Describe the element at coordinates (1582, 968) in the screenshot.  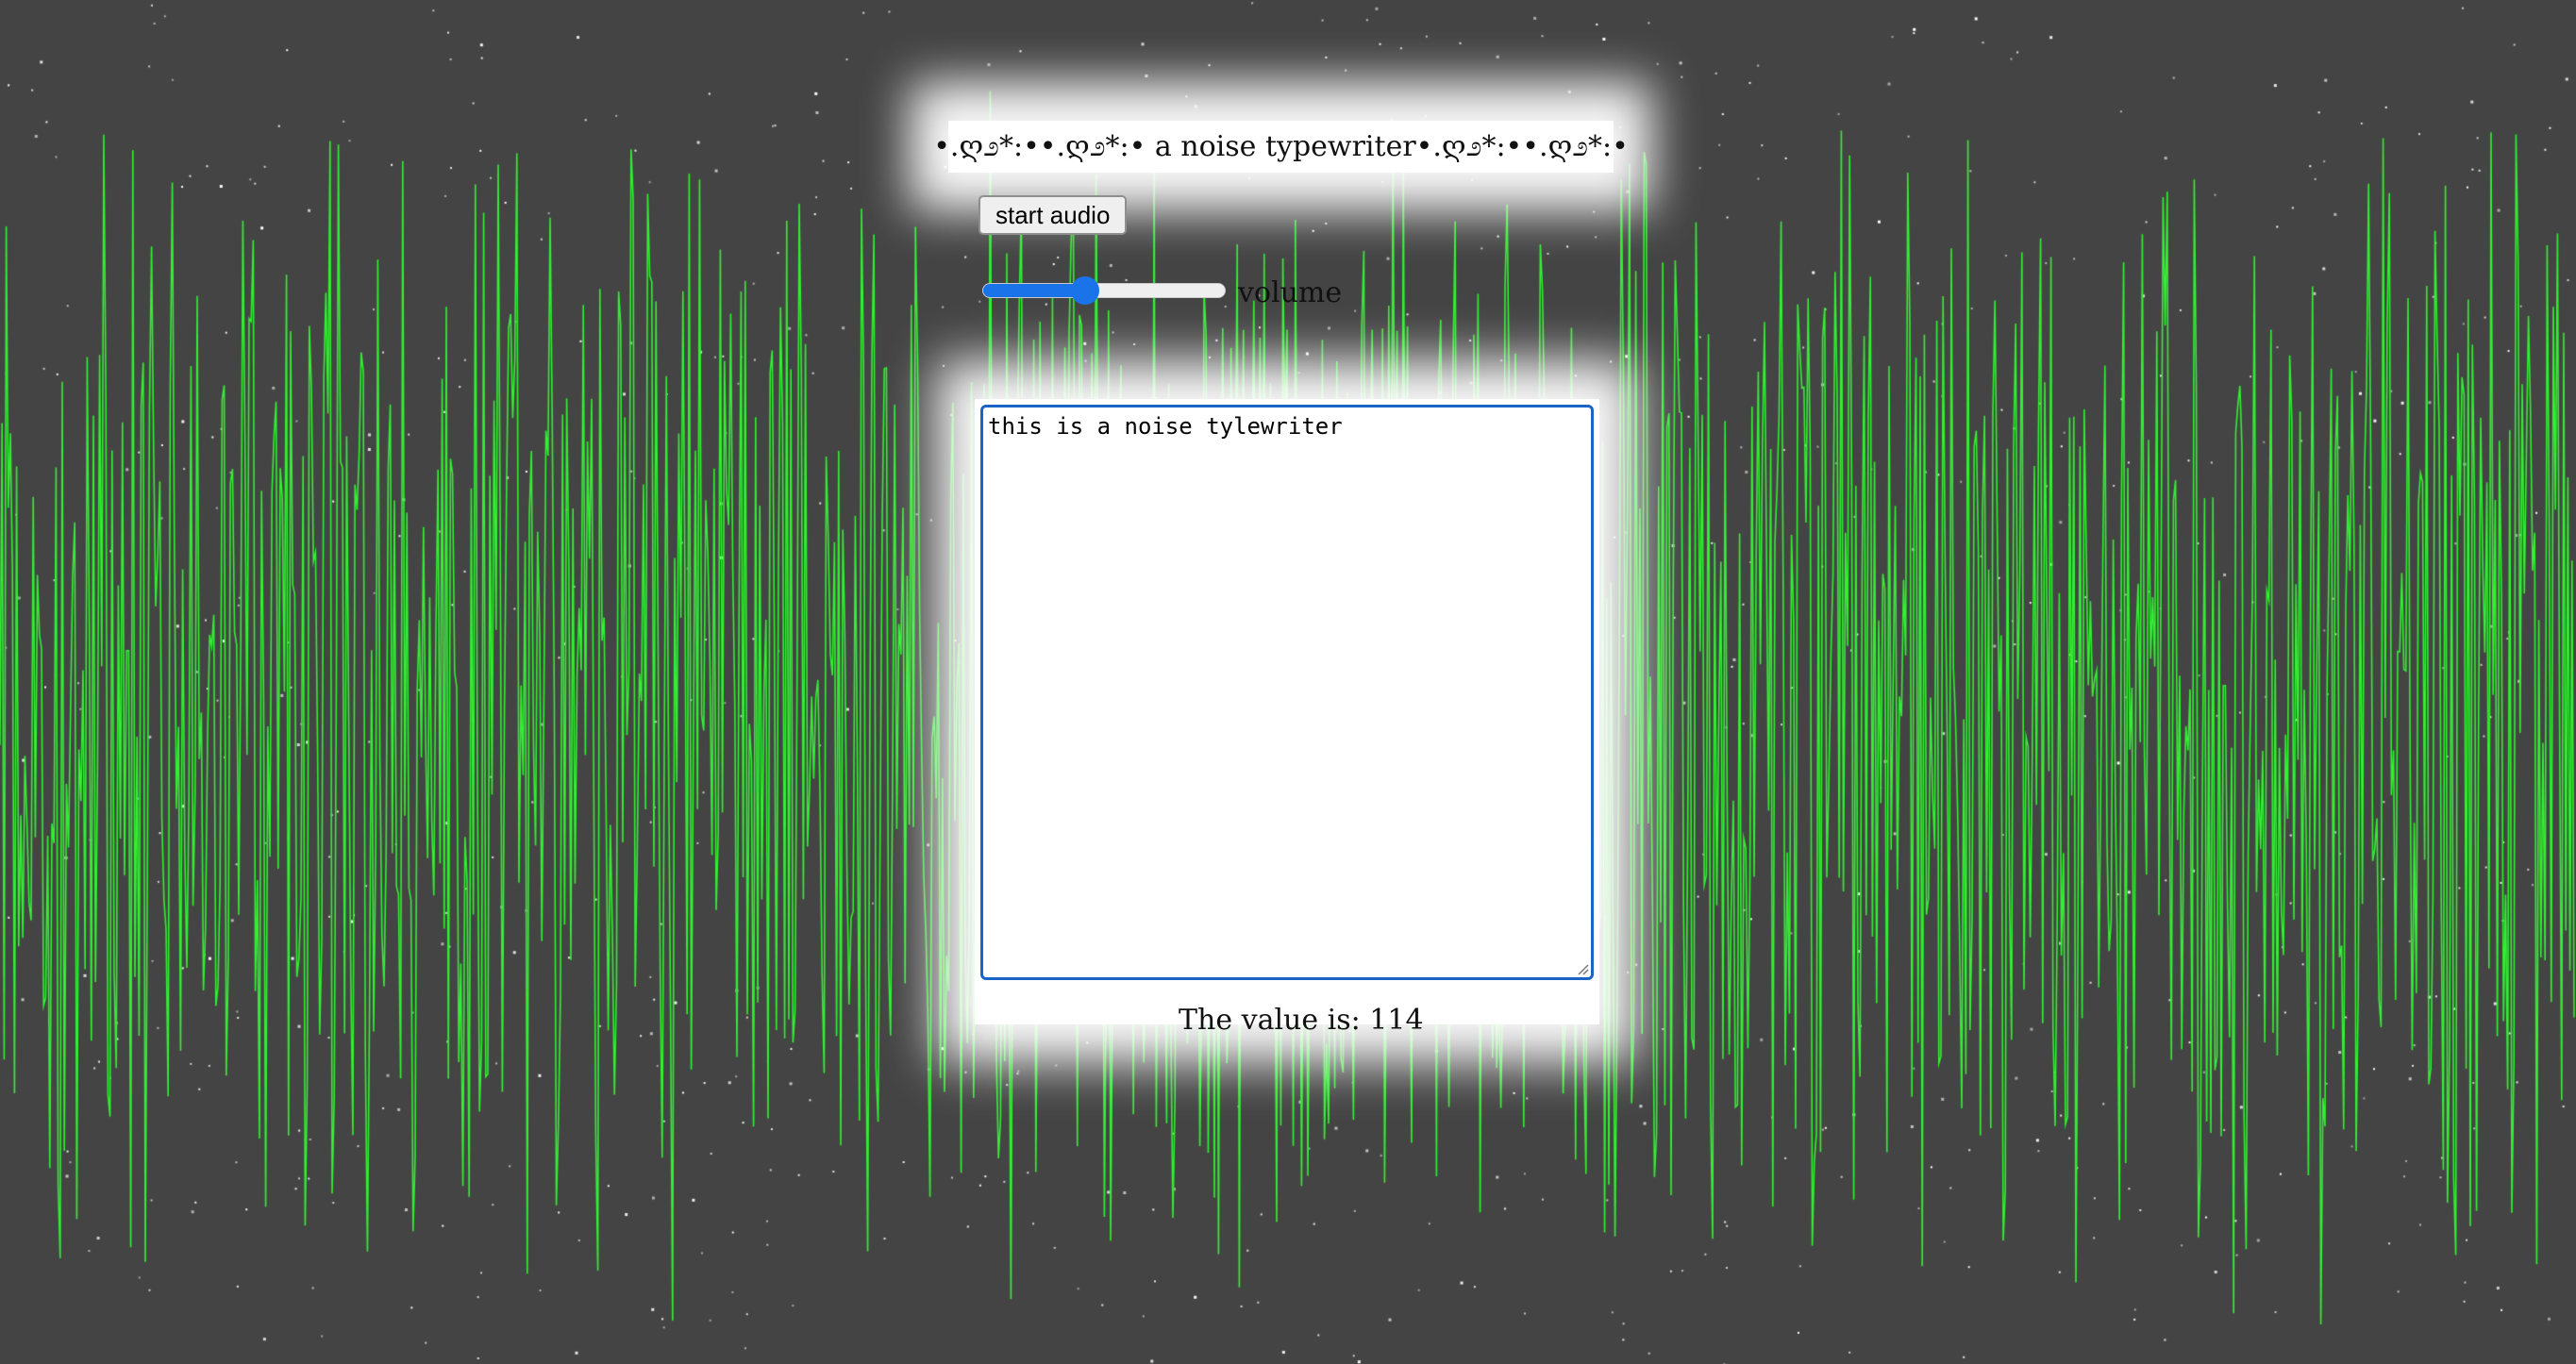
I see `resize-grip-icon` at that location.